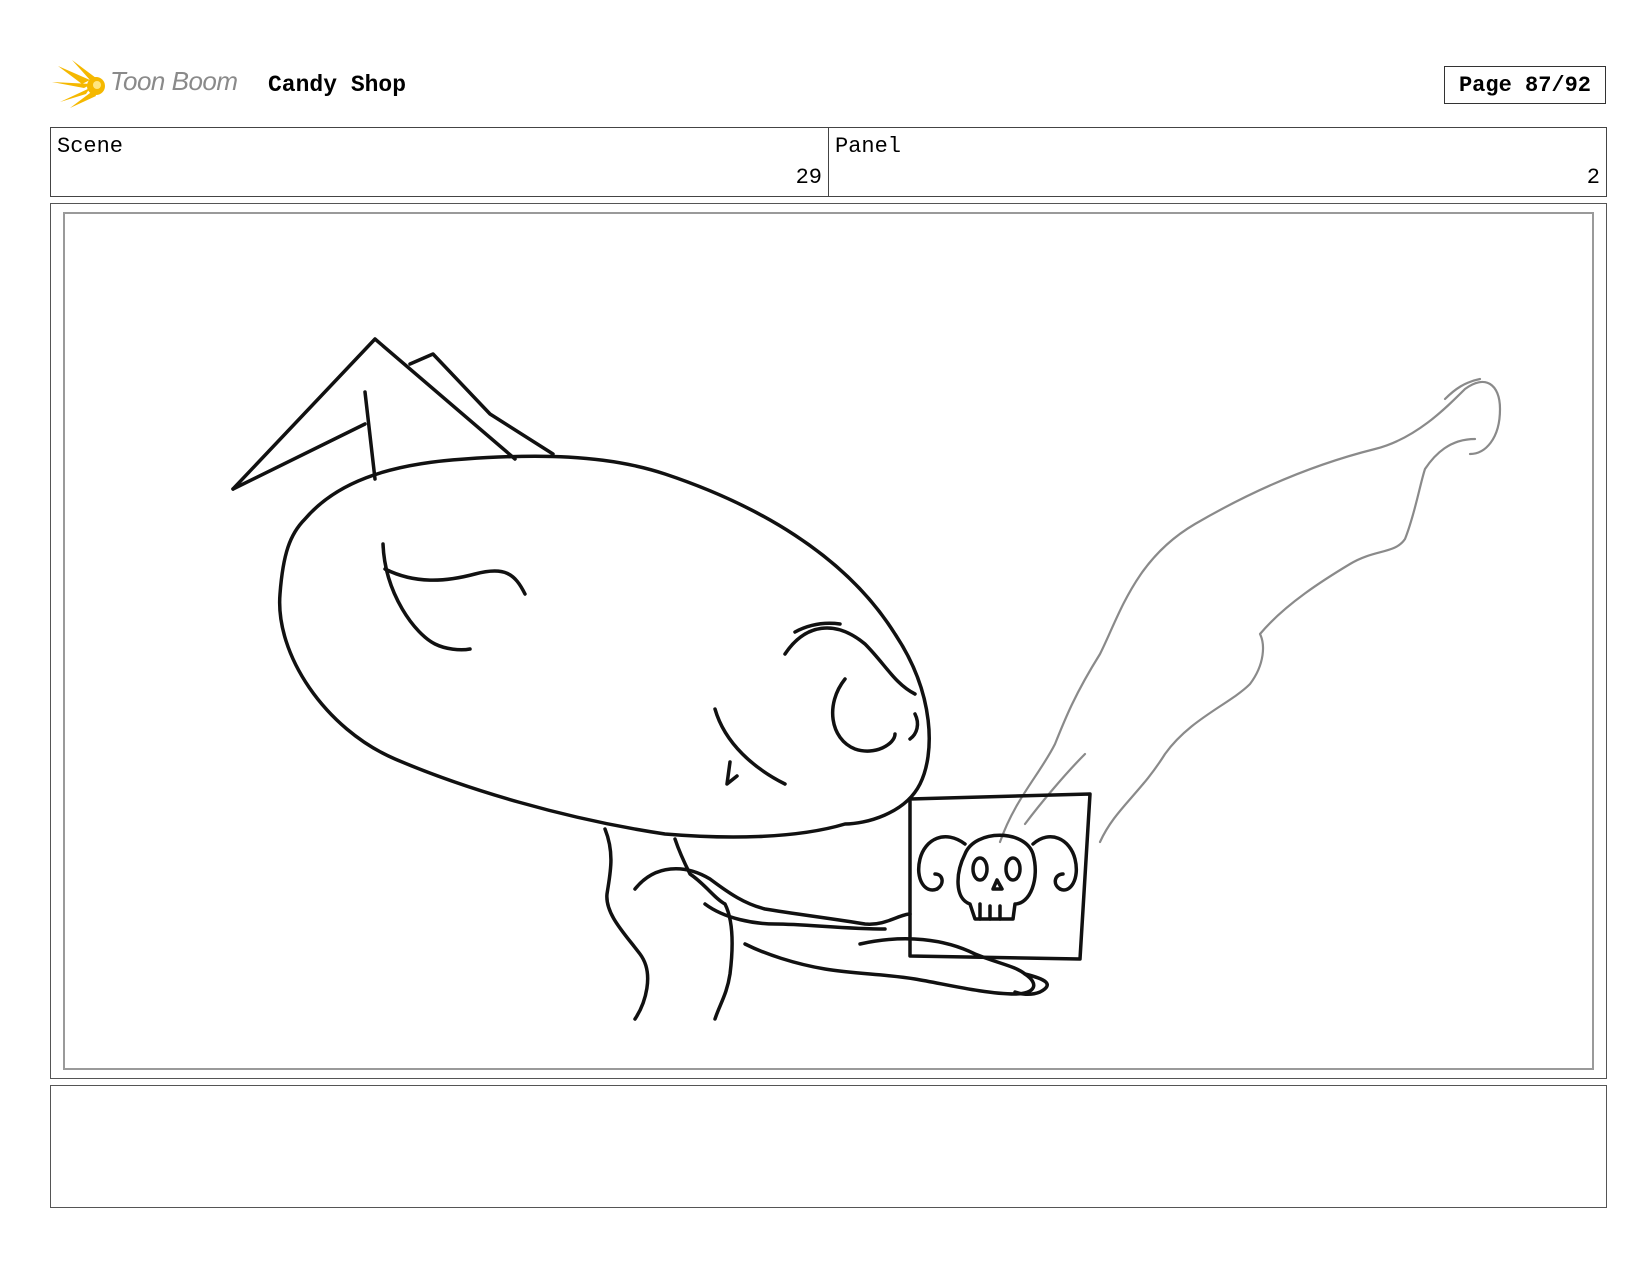 The width and height of the screenshot is (1648, 1276). What do you see at coordinates (1250, 610) in the screenshot?
I see `steam-icon` at bounding box center [1250, 610].